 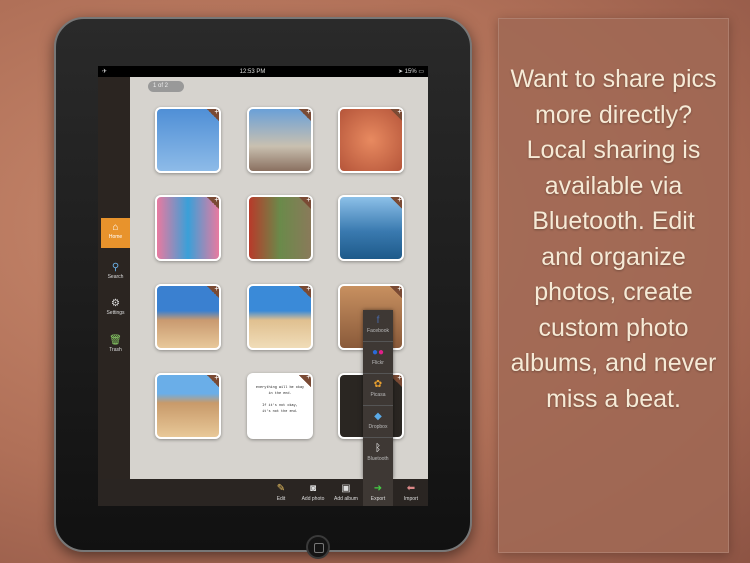 I want to click on add-photo-button: ◙ Add photo, so click(x=313, y=492).